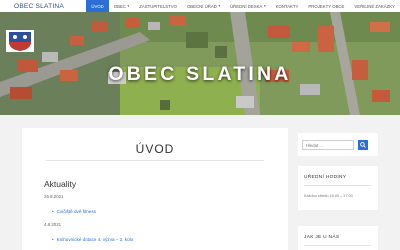 The width and height of the screenshot is (400, 250). I want to click on news-date: 4.8.2021, so click(53, 224).